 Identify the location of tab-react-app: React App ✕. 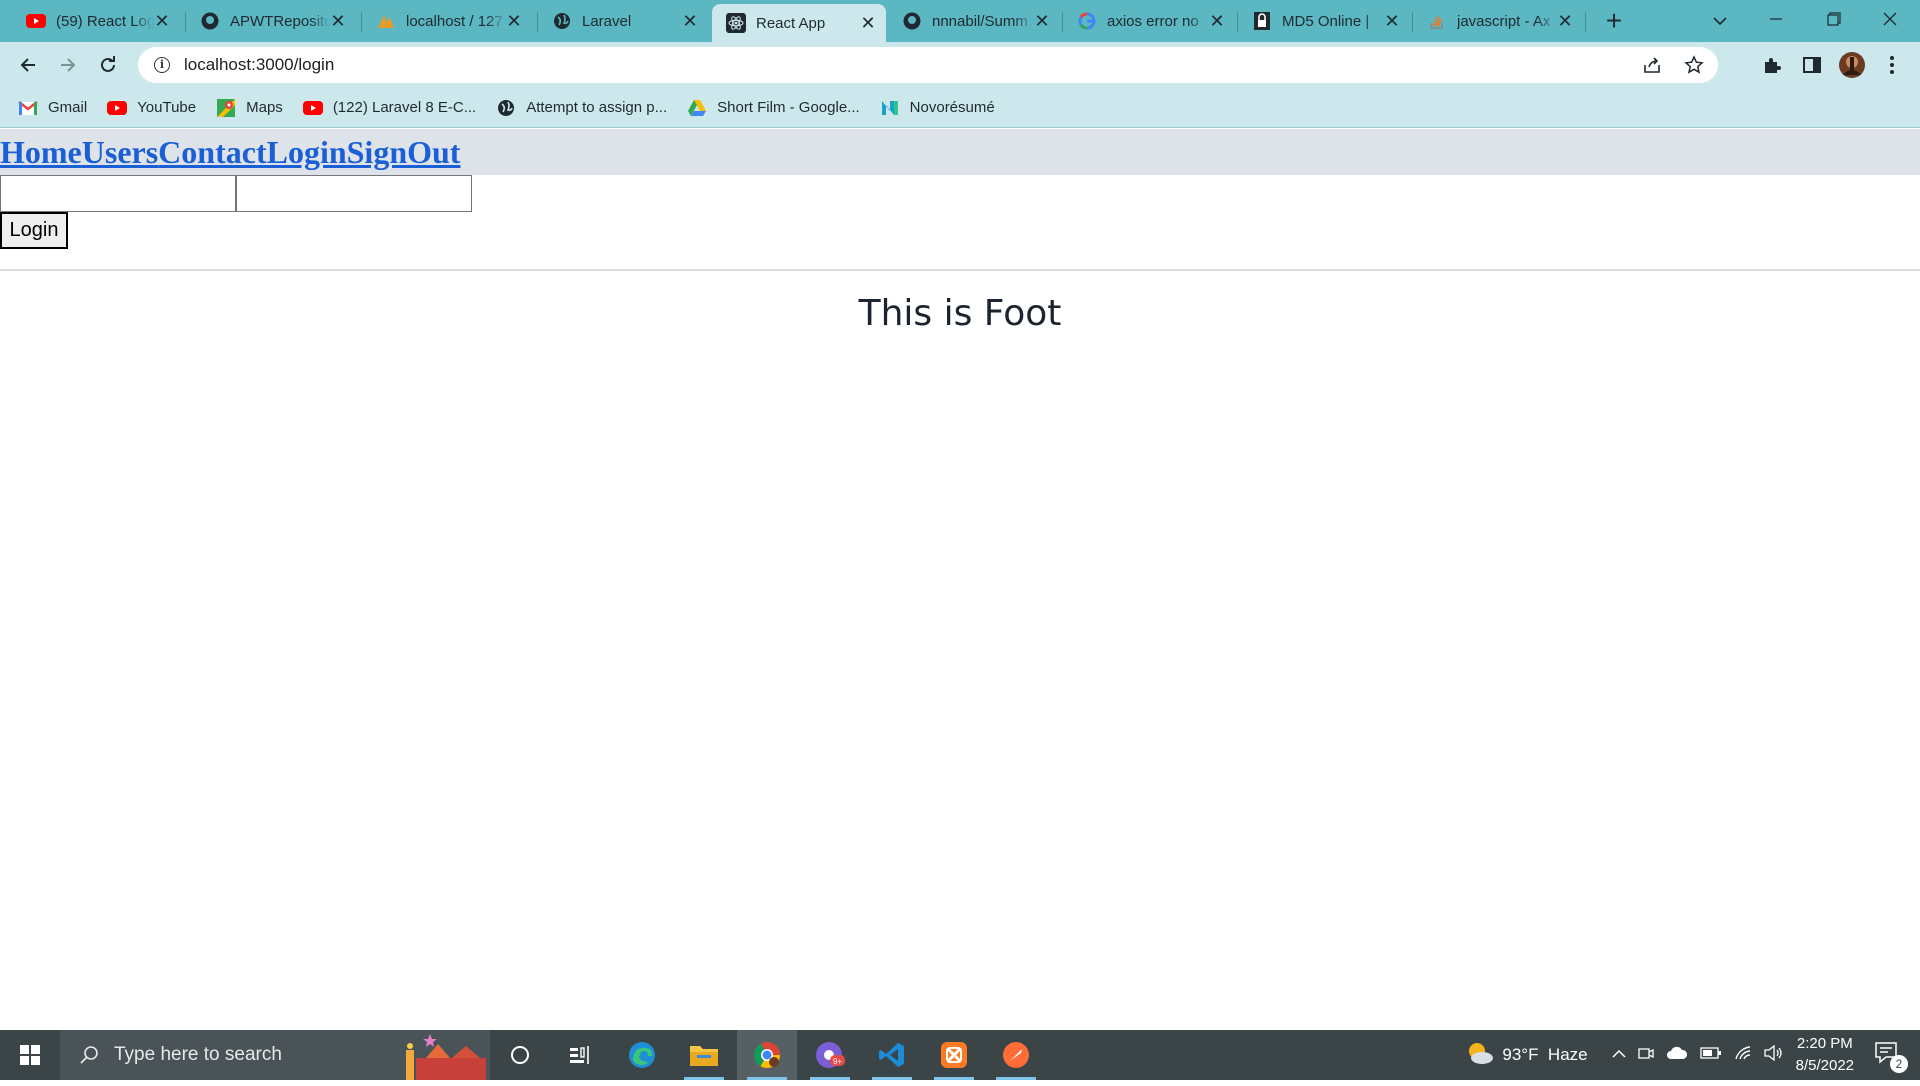
(799, 23).